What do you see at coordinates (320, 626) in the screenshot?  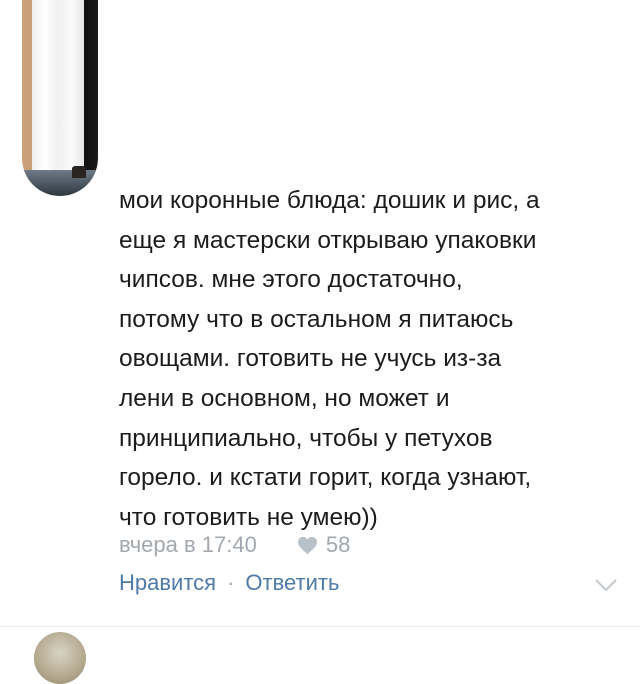 I see `comment-divider` at bounding box center [320, 626].